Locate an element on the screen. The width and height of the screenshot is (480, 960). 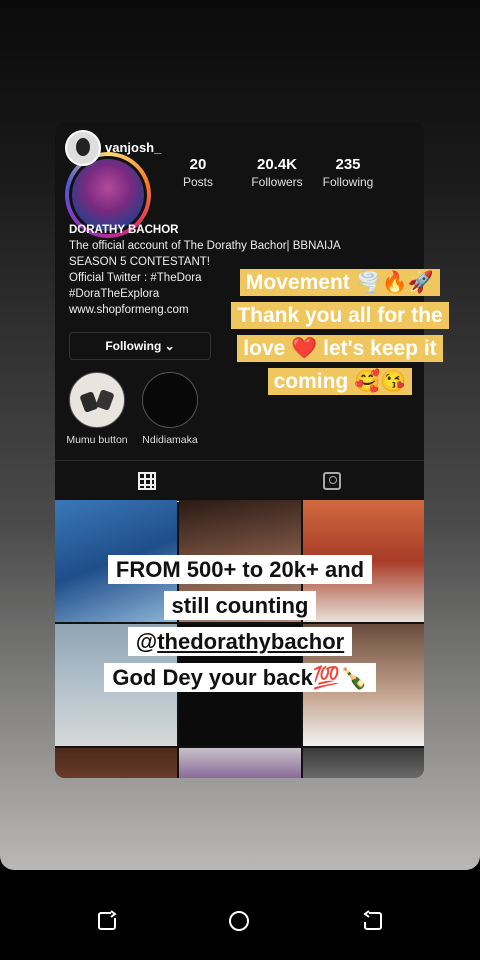
highlight-ndidiamaka: Ndidiamaka is located at coordinates (170, 409).